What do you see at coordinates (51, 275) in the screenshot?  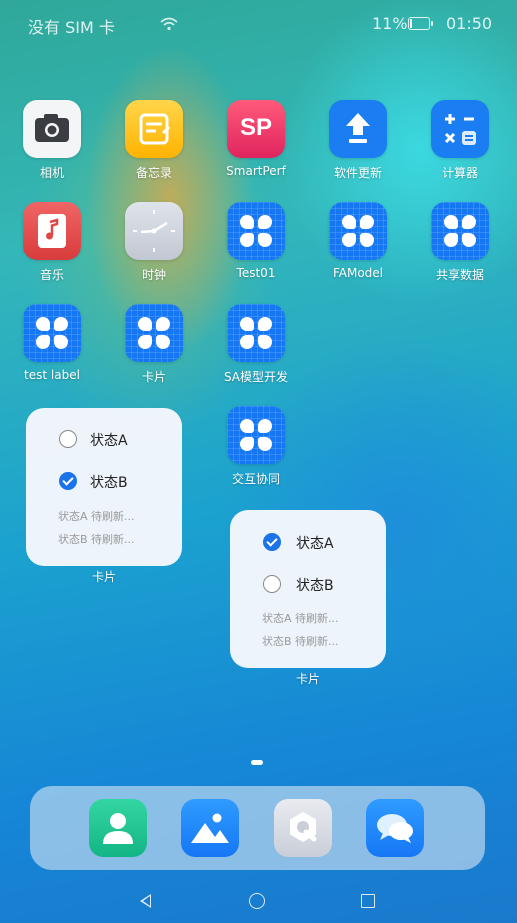 I see `app-label: 音乐` at bounding box center [51, 275].